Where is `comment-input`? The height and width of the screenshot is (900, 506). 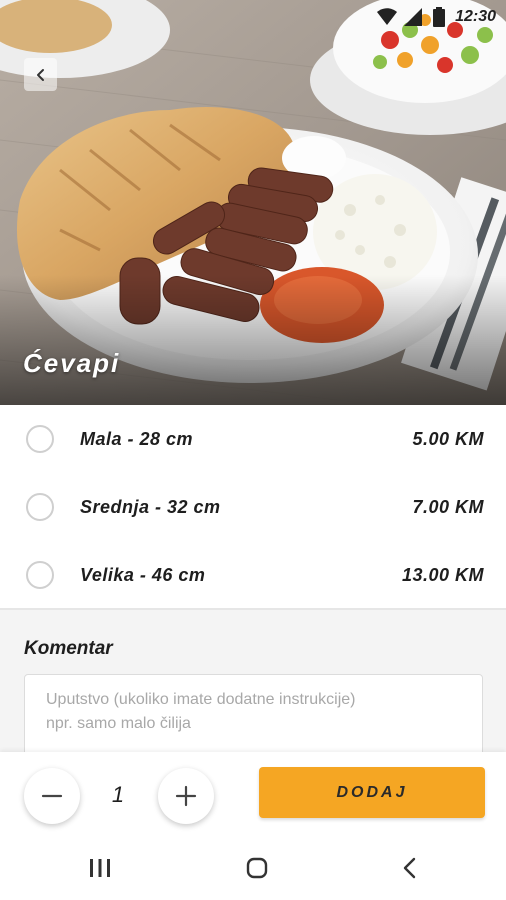 comment-input is located at coordinates (253, 717).